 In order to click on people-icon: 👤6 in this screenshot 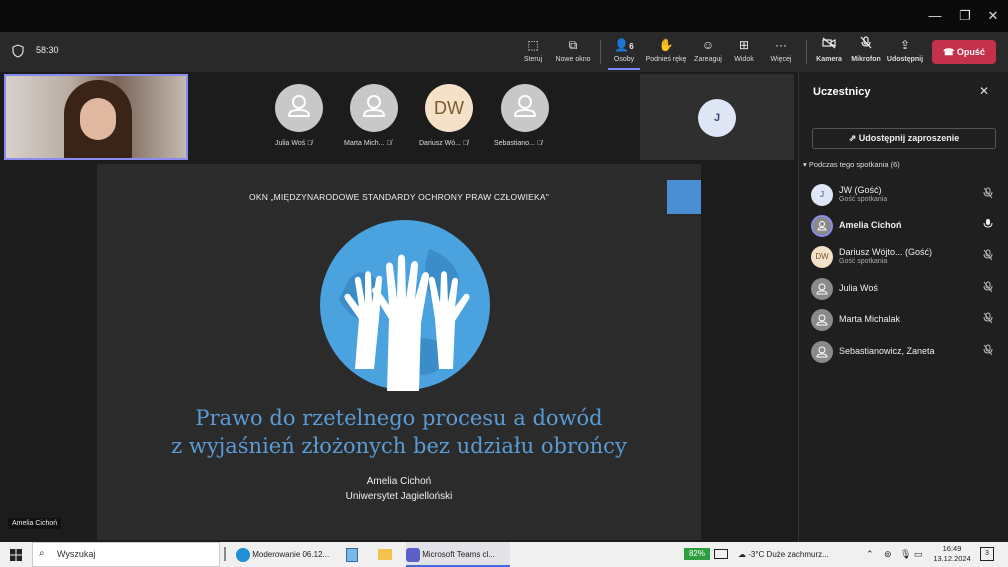, I will do `click(624, 45)`.